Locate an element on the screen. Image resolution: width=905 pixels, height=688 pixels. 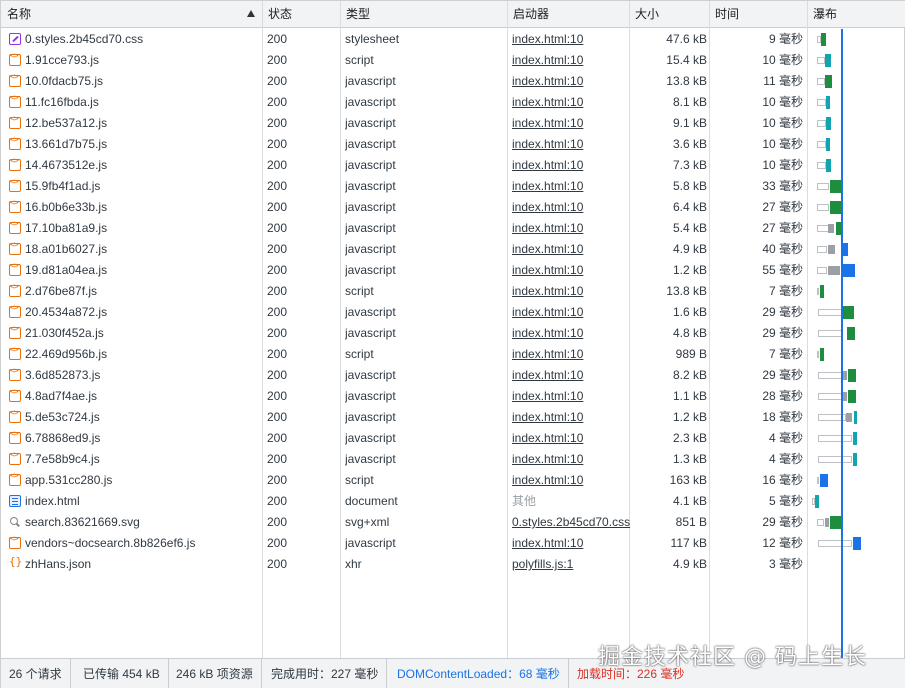
sort-ascending-icon is located at coordinates (251, 13).